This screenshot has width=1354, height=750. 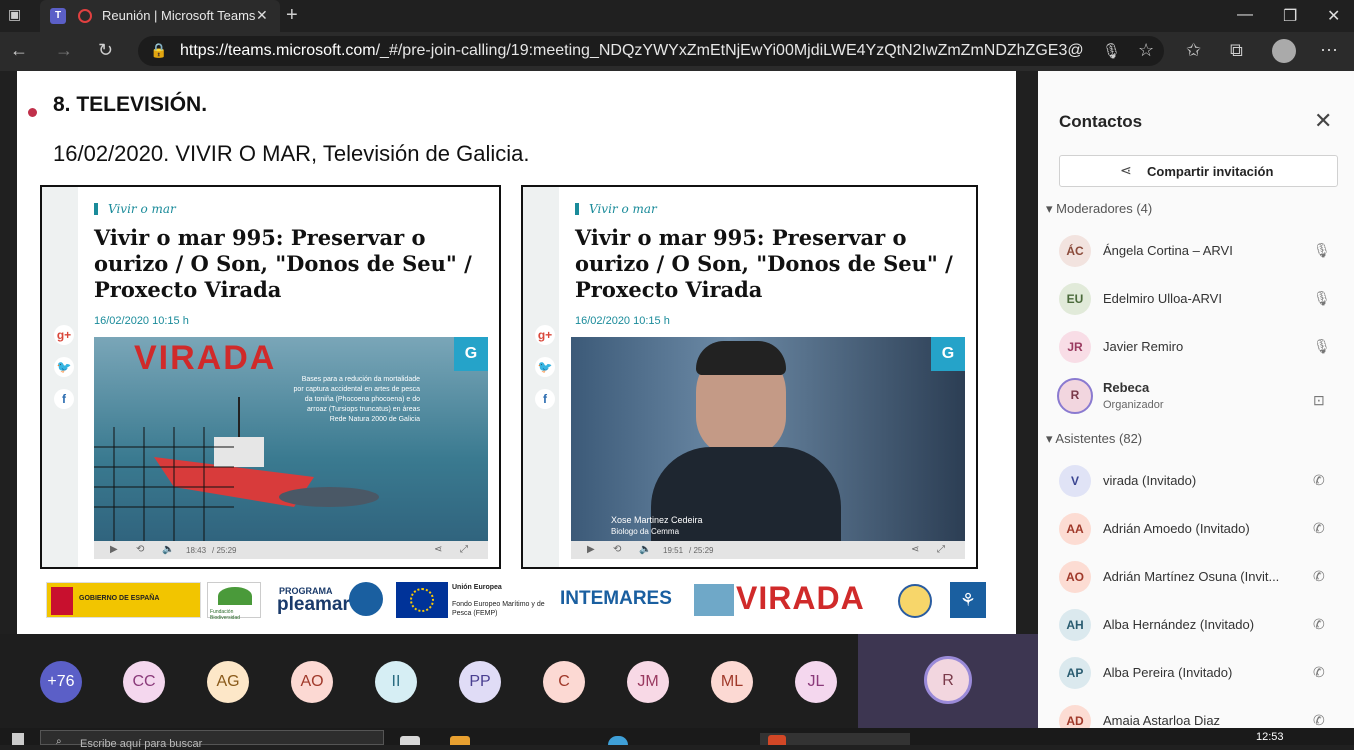 What do you see at coordinates (14, 14) in the screenshot?
I see `tab-actions-icon: ▣` at bounding box center [14, 14].